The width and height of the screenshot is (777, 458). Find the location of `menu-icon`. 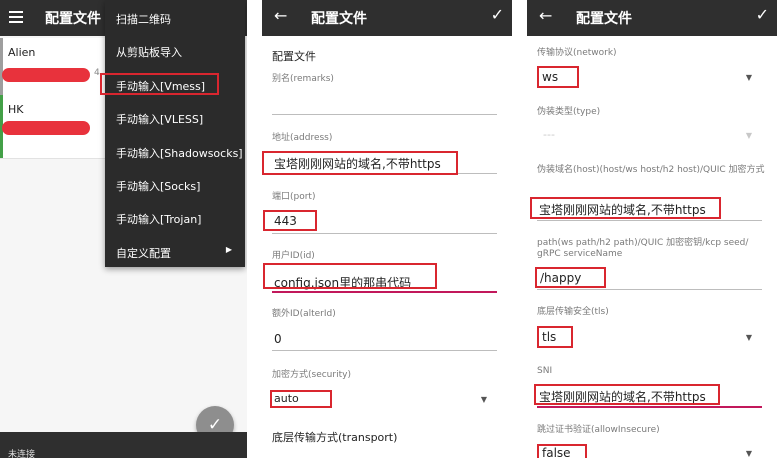

menu-icon is located at coordinates (16, 17).